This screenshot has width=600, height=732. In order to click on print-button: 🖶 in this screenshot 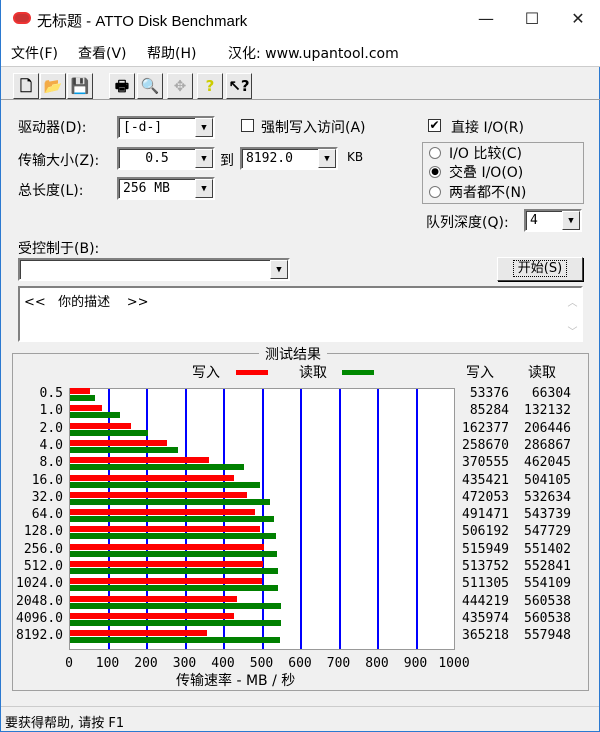, I will do `click(122, 86)`.